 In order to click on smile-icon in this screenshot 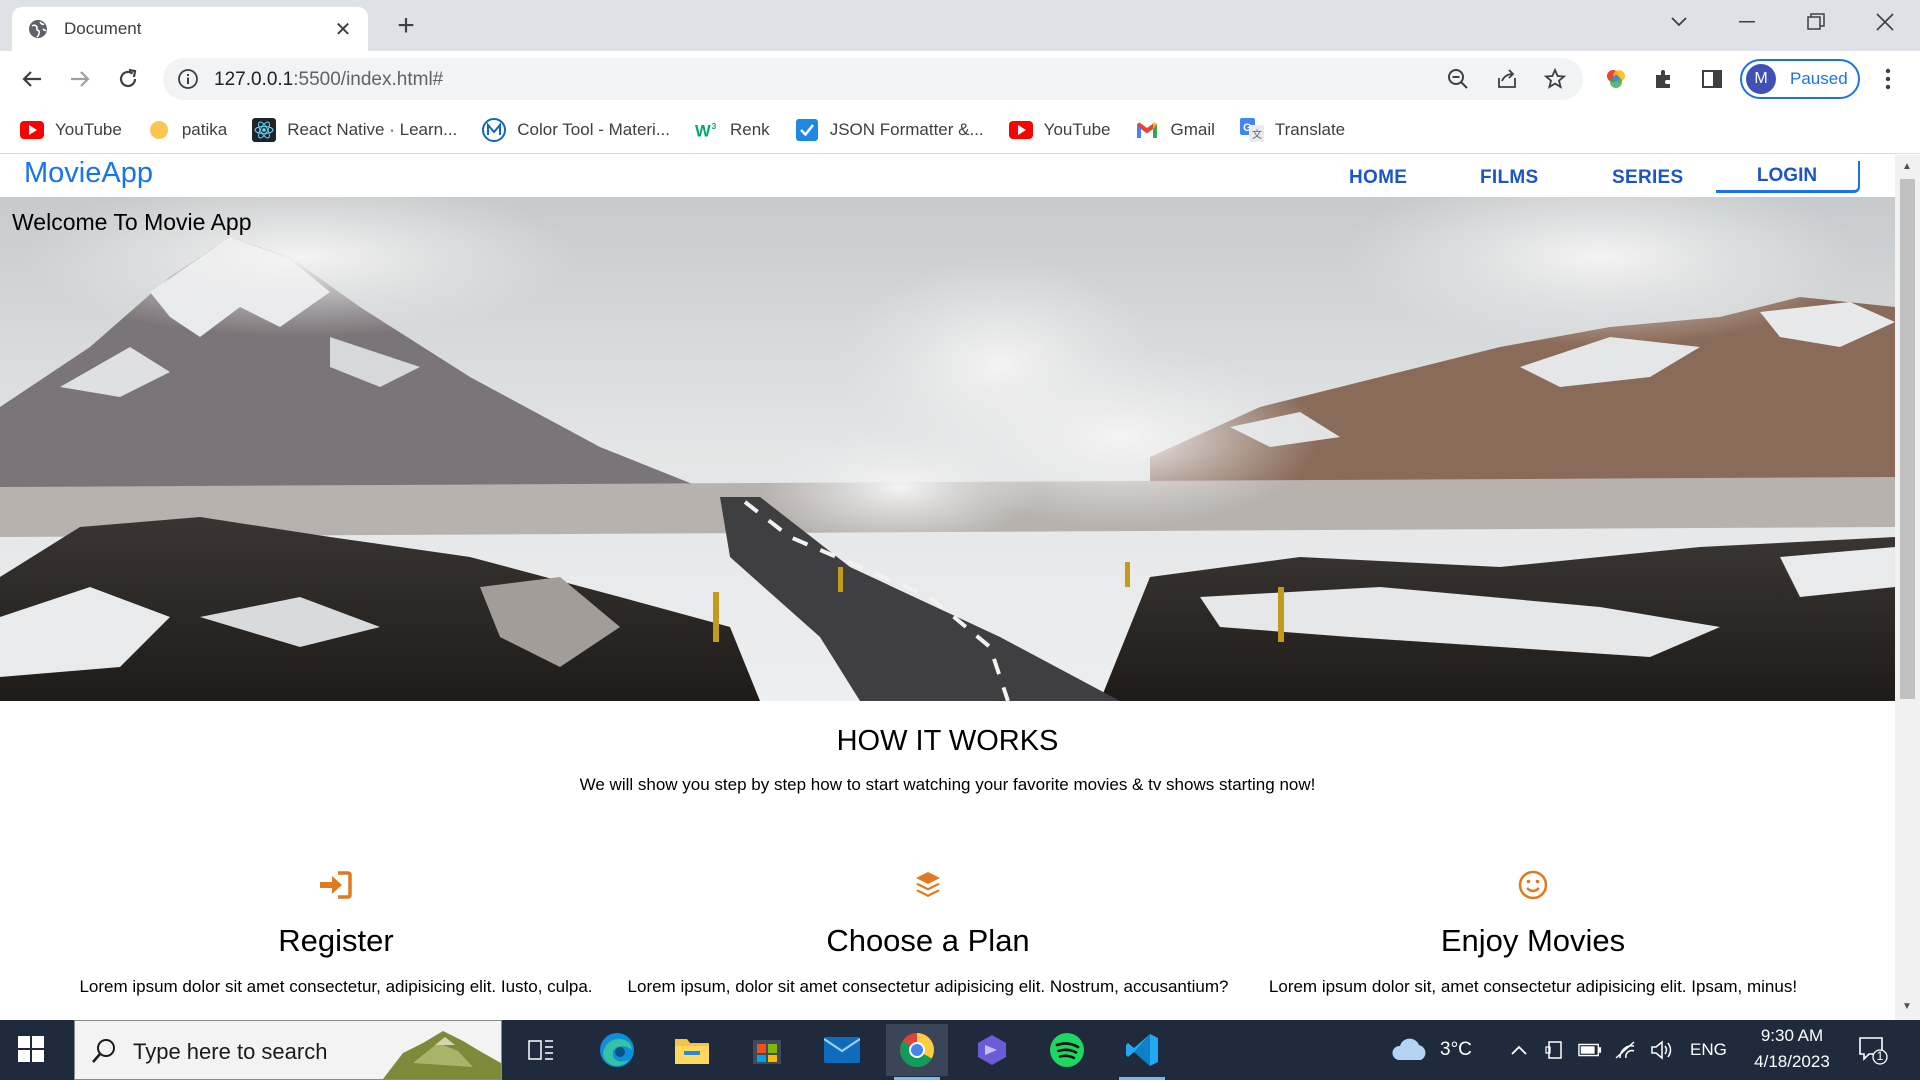, I will do `click(1533, 885)`.